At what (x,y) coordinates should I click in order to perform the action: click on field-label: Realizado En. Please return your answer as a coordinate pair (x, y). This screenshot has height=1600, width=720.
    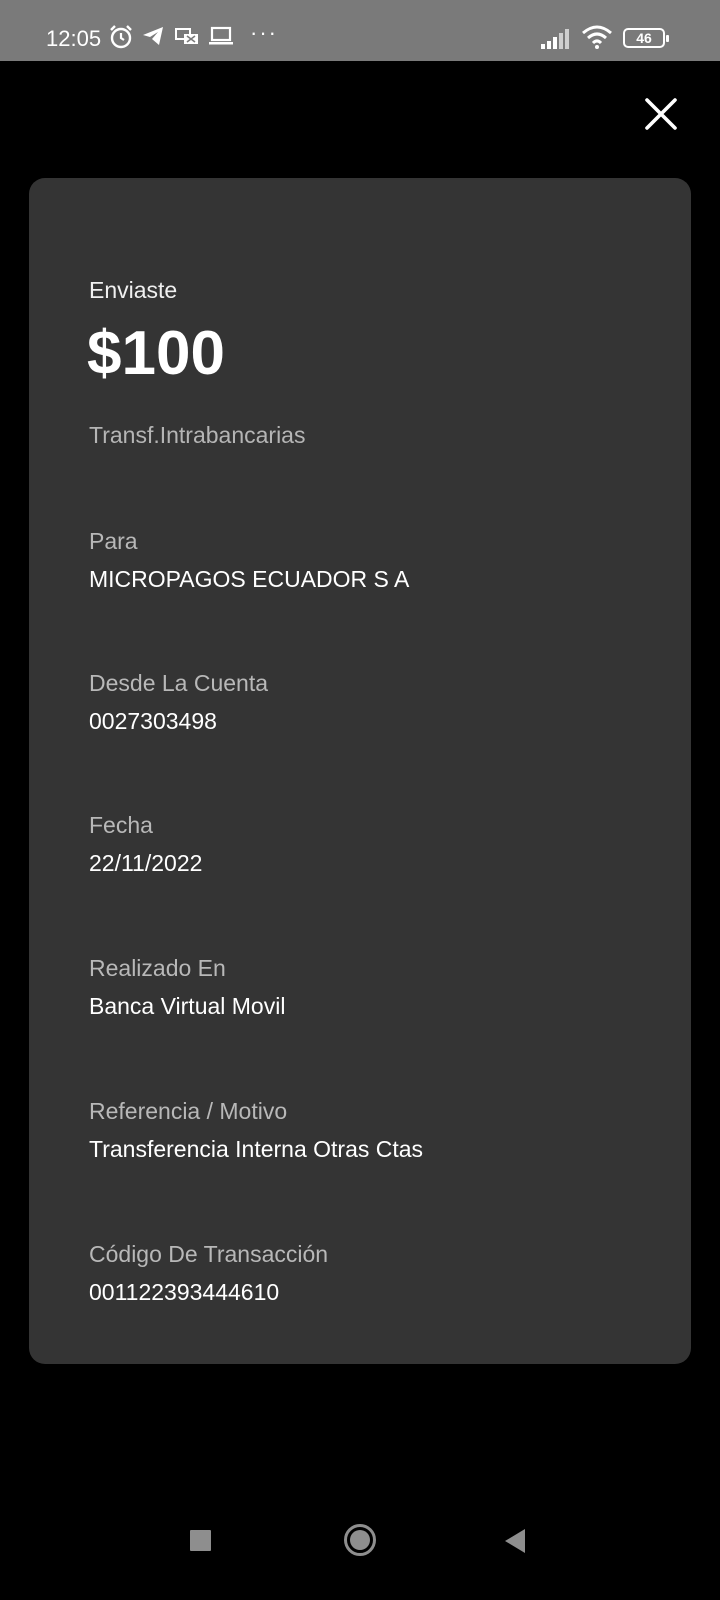
    Looking at the image, I should click on (157, 968).